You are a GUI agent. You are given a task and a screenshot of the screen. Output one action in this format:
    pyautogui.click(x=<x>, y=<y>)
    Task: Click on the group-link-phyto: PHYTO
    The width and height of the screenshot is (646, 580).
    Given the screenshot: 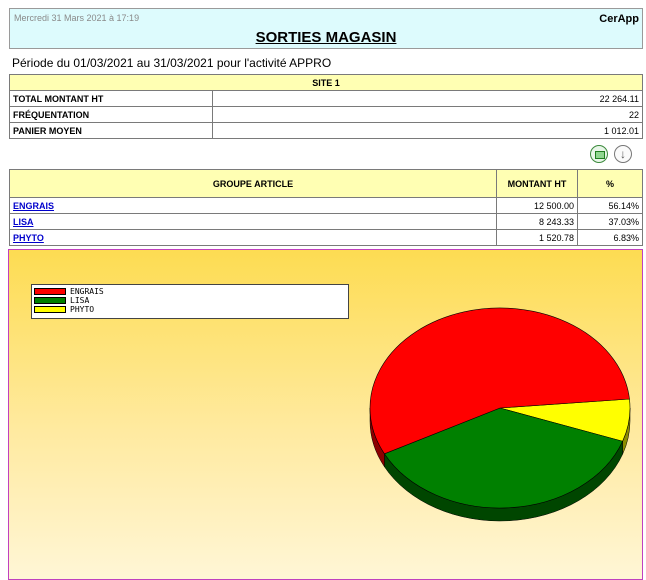 What is the action you would take?
    pyautogui.click(x=28, y=238)
    